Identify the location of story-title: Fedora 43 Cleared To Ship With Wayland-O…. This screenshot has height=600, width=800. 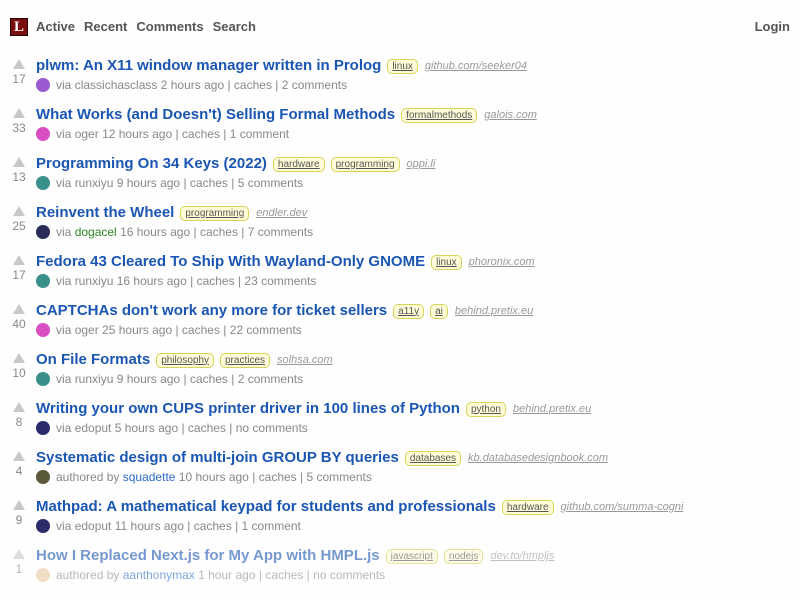
(230, 262).